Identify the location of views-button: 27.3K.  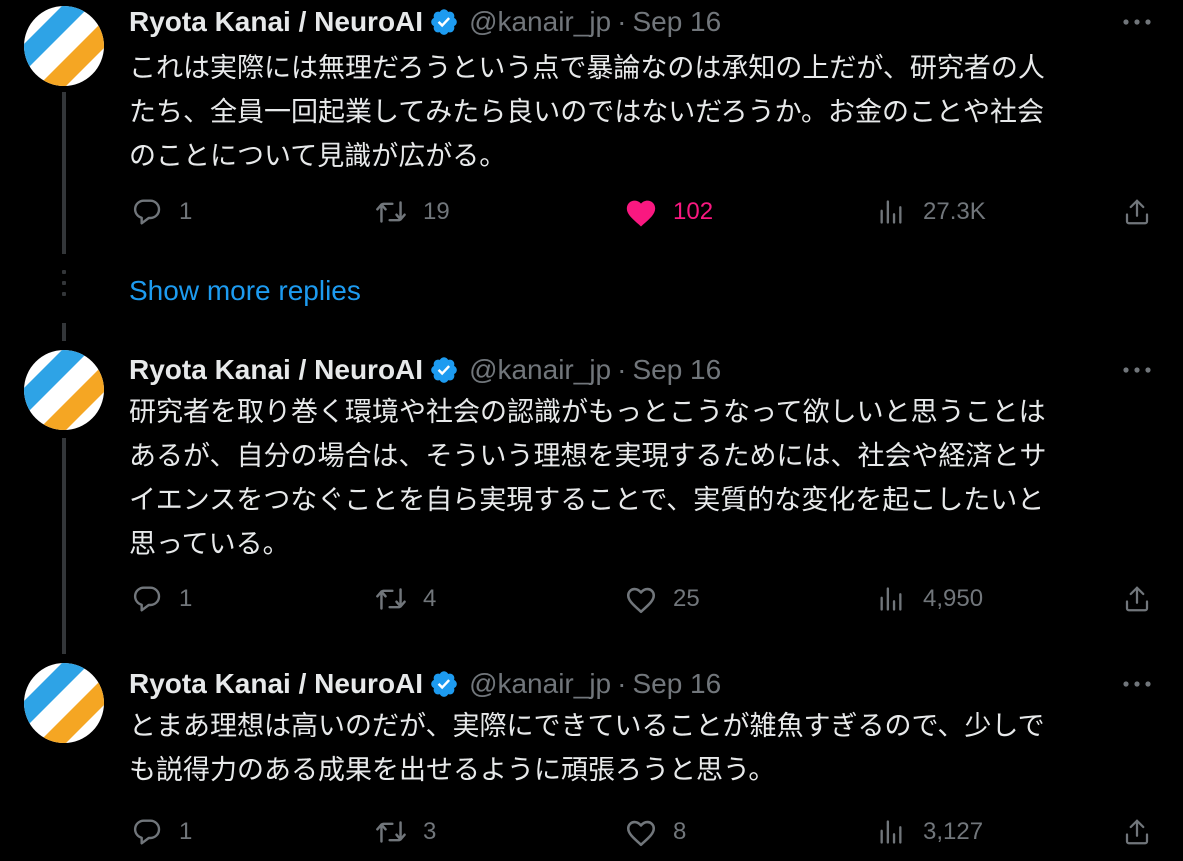
(929, 212).